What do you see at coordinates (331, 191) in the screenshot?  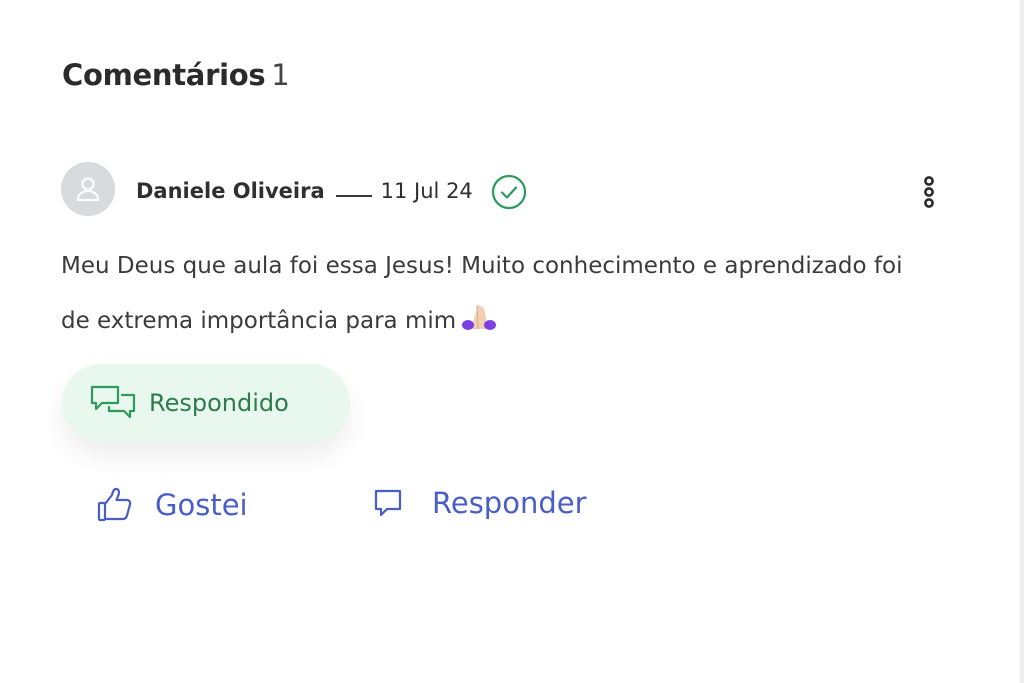 I see `comment-meta: Daniele Oliveira 11 Jul 24` at bounding box center [331, 191].